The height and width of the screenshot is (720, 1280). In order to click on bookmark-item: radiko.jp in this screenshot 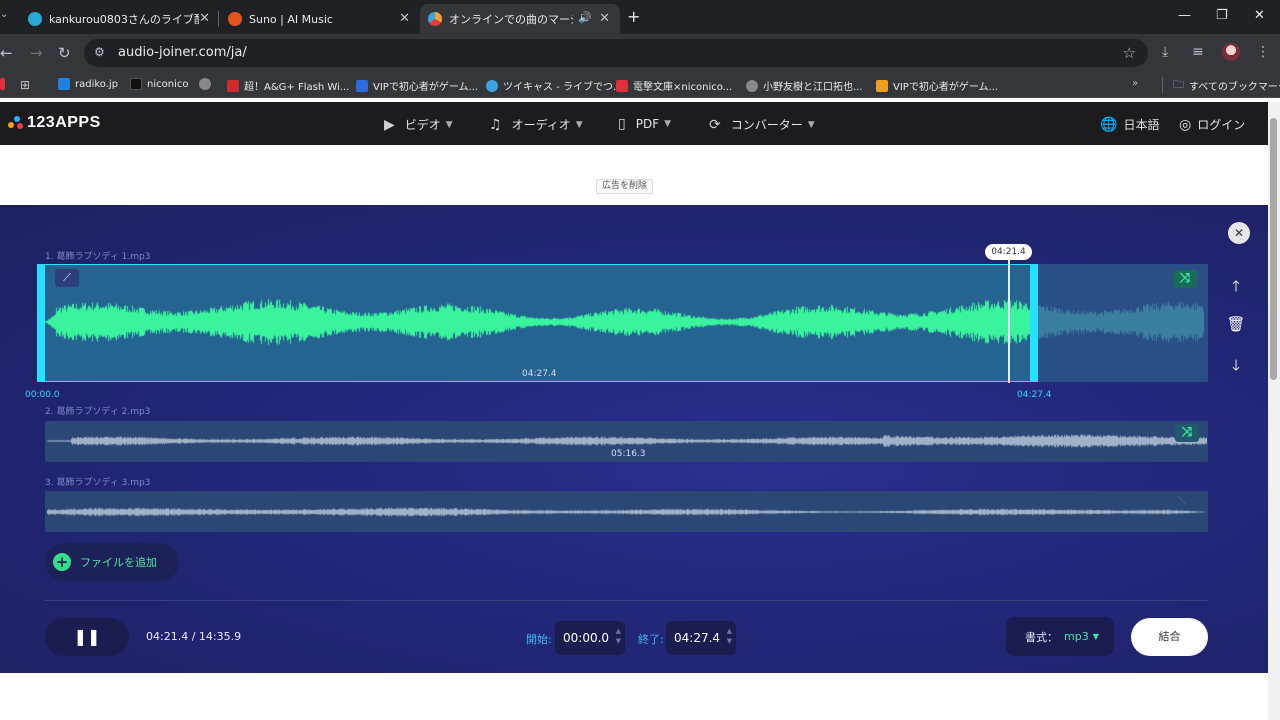, I will do `click(88, 84)`.